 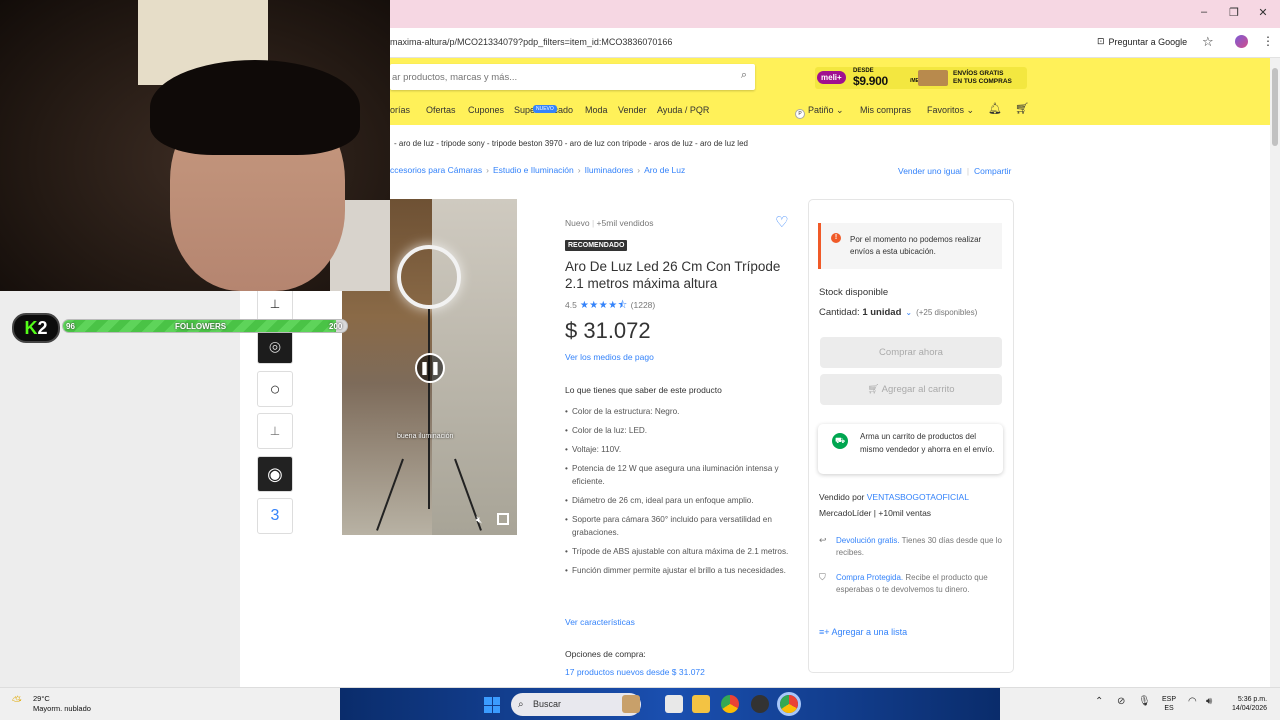 What do you see at coordinates (982, 81) in the screenshot?
I see `promo-envios-line2: EN TUS COMPRAS` at bounding box center [982, 81].